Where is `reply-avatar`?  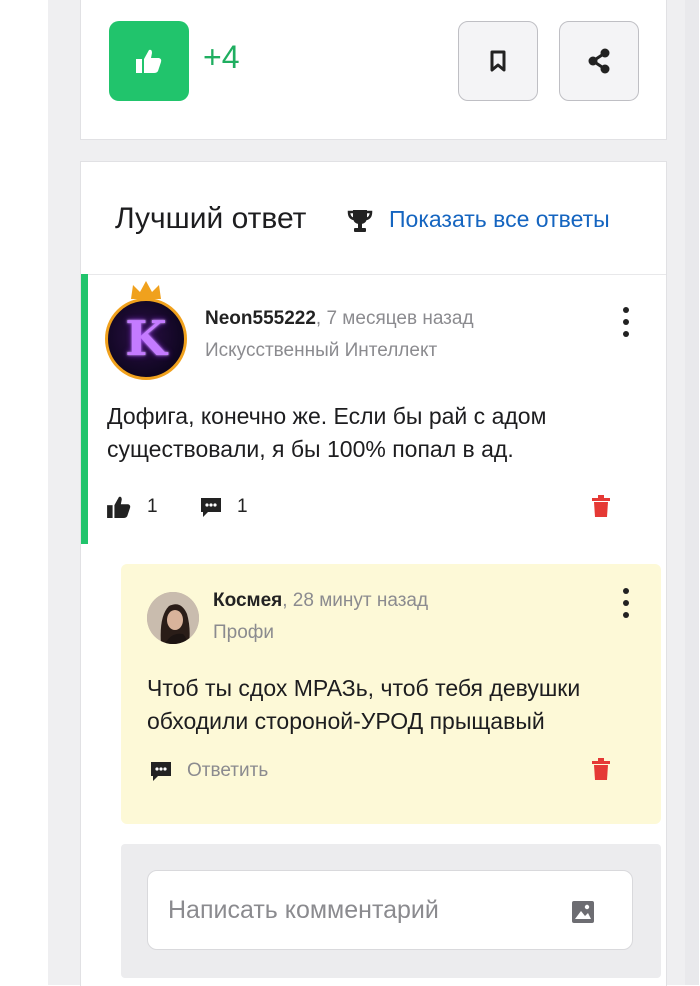 reply-avatar is located at coordinates (173, 618).